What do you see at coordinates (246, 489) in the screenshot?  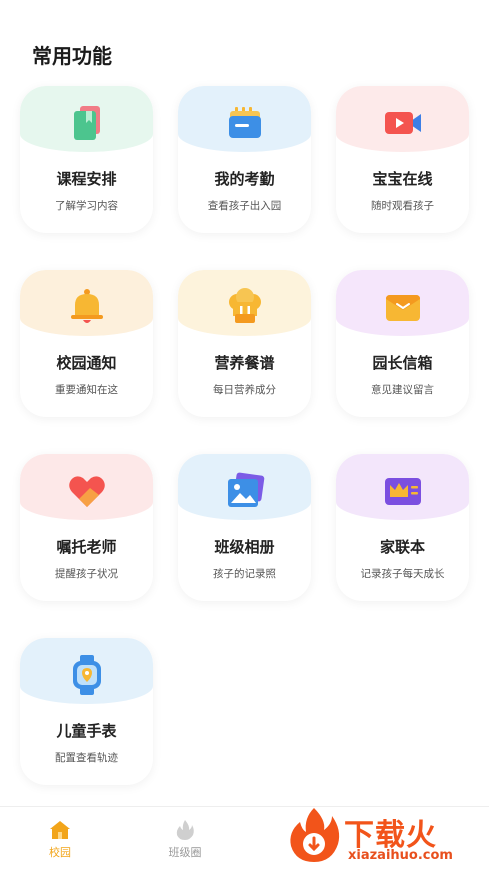 I see `photo-album-icon` at bounding box center [246, 489].